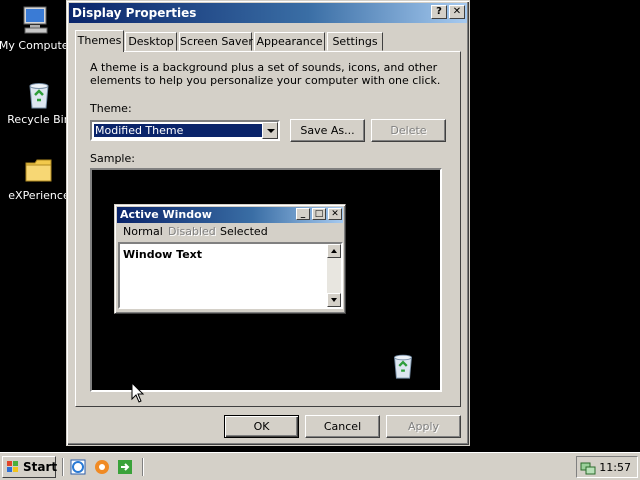 The width and height of the screenshot is (640, 480). I want to click on help-button: ?, so click(439, 12).